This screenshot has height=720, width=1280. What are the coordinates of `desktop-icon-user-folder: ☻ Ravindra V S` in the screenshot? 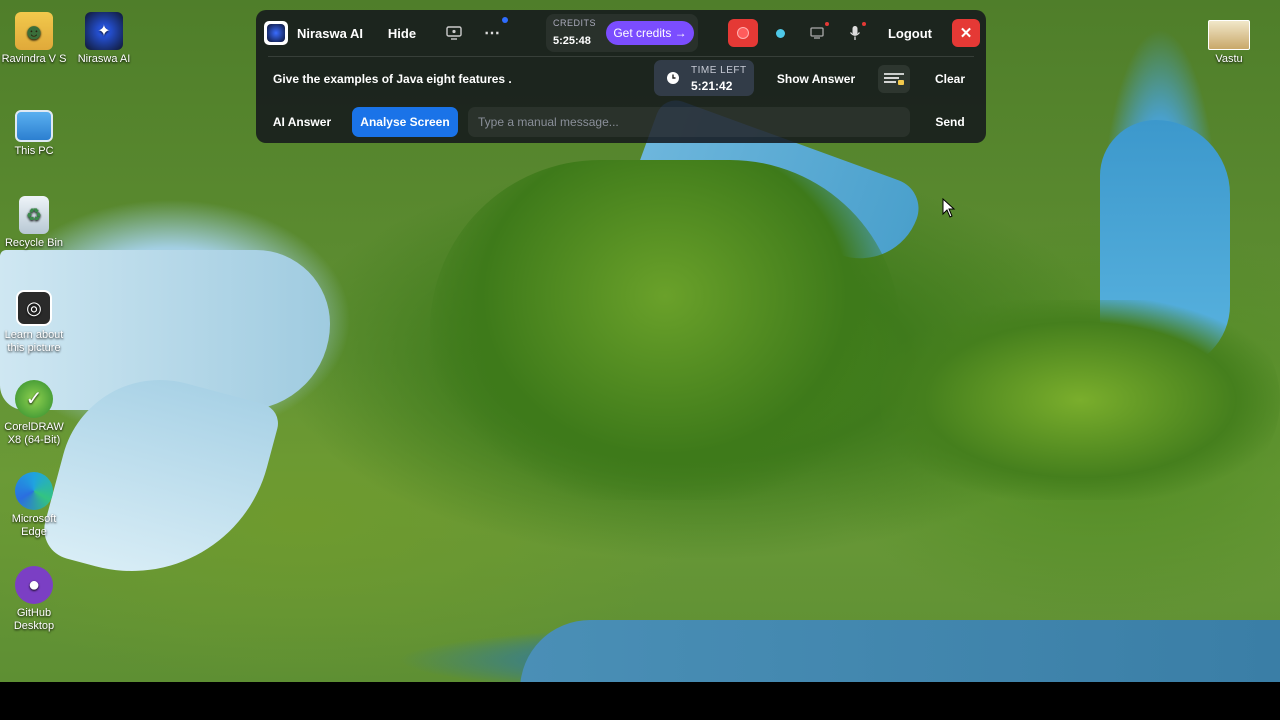 It's located at (35, 39).